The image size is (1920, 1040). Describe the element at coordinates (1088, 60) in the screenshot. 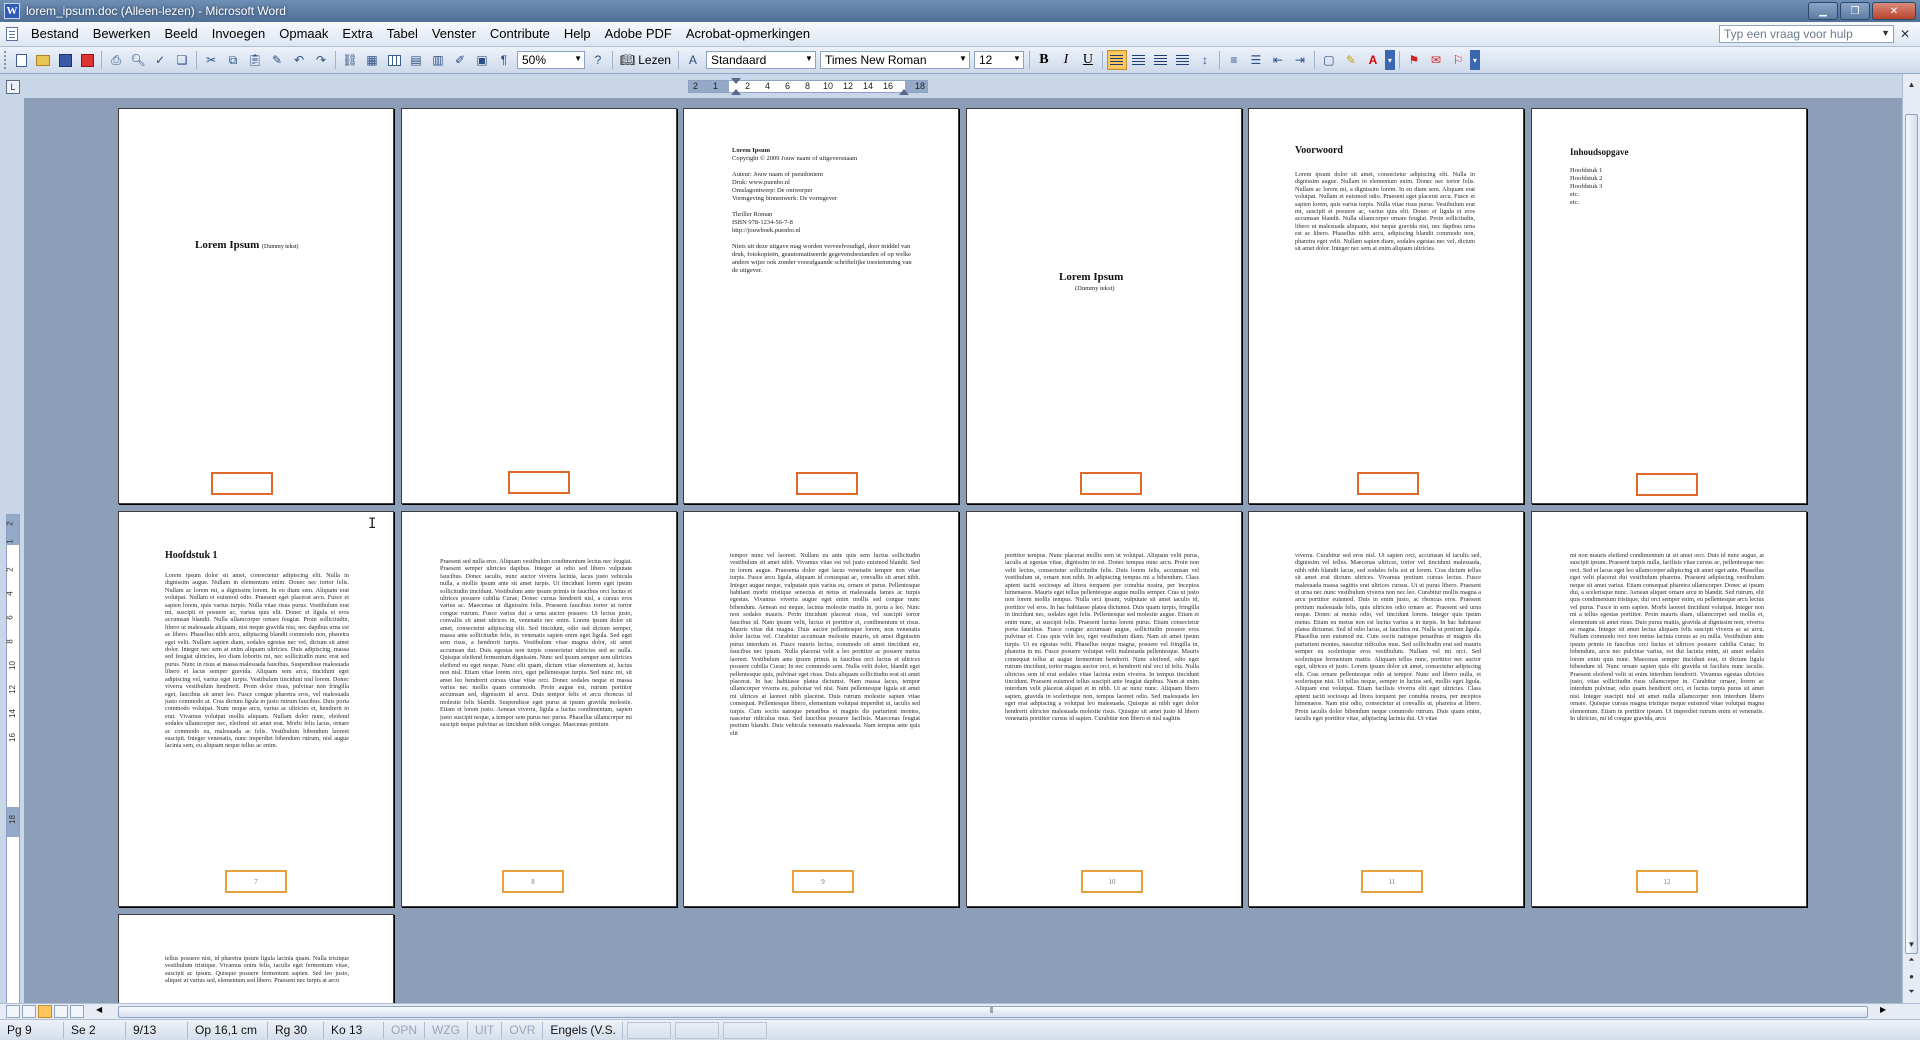

I see `underline-button: U` at that location.